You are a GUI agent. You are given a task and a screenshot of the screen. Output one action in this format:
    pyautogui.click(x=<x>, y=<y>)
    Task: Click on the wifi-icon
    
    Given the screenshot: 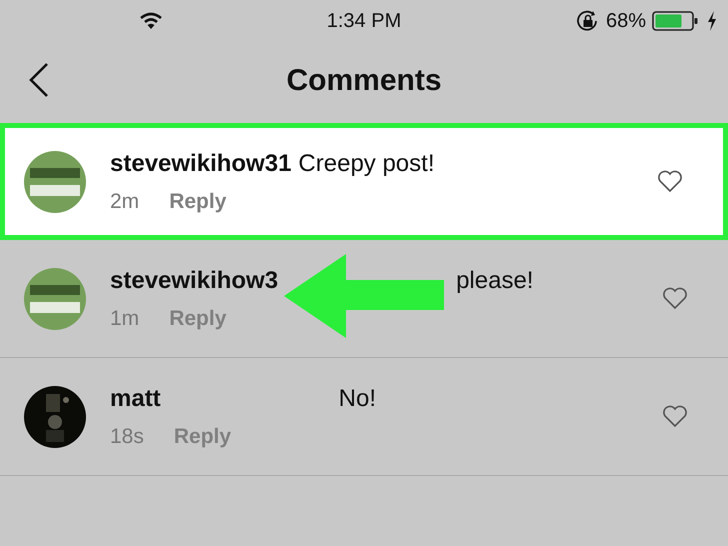 What is the action you would take?
    pyautogui.click(x=151, y=21)
    